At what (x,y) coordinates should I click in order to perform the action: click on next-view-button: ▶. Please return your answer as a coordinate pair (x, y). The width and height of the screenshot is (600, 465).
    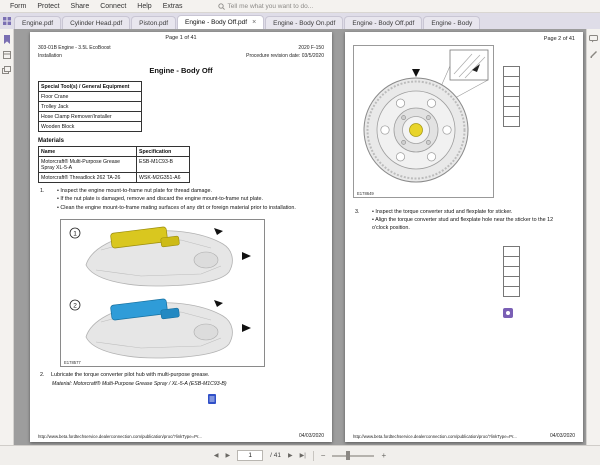
    Looking at the image, I should click on (290, 455).